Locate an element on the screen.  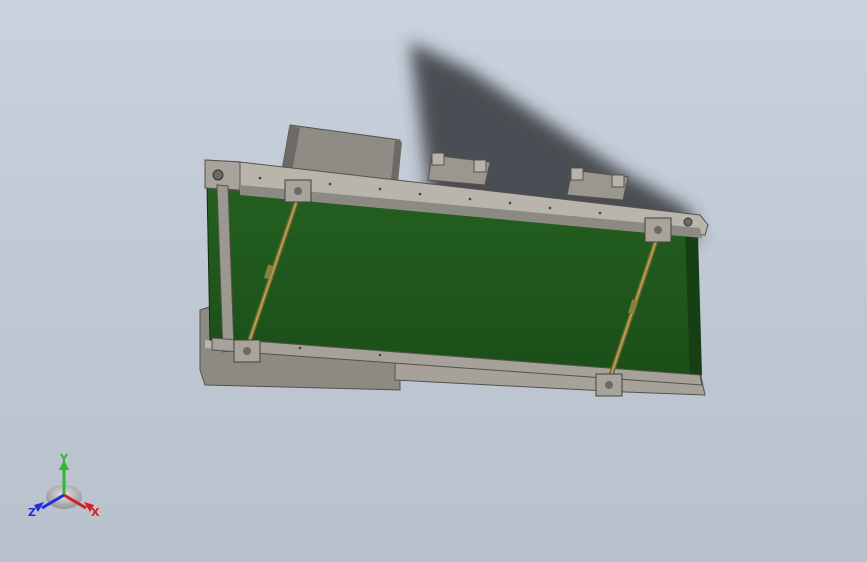
tension-block-top-right is located at coordinates (658, 230).